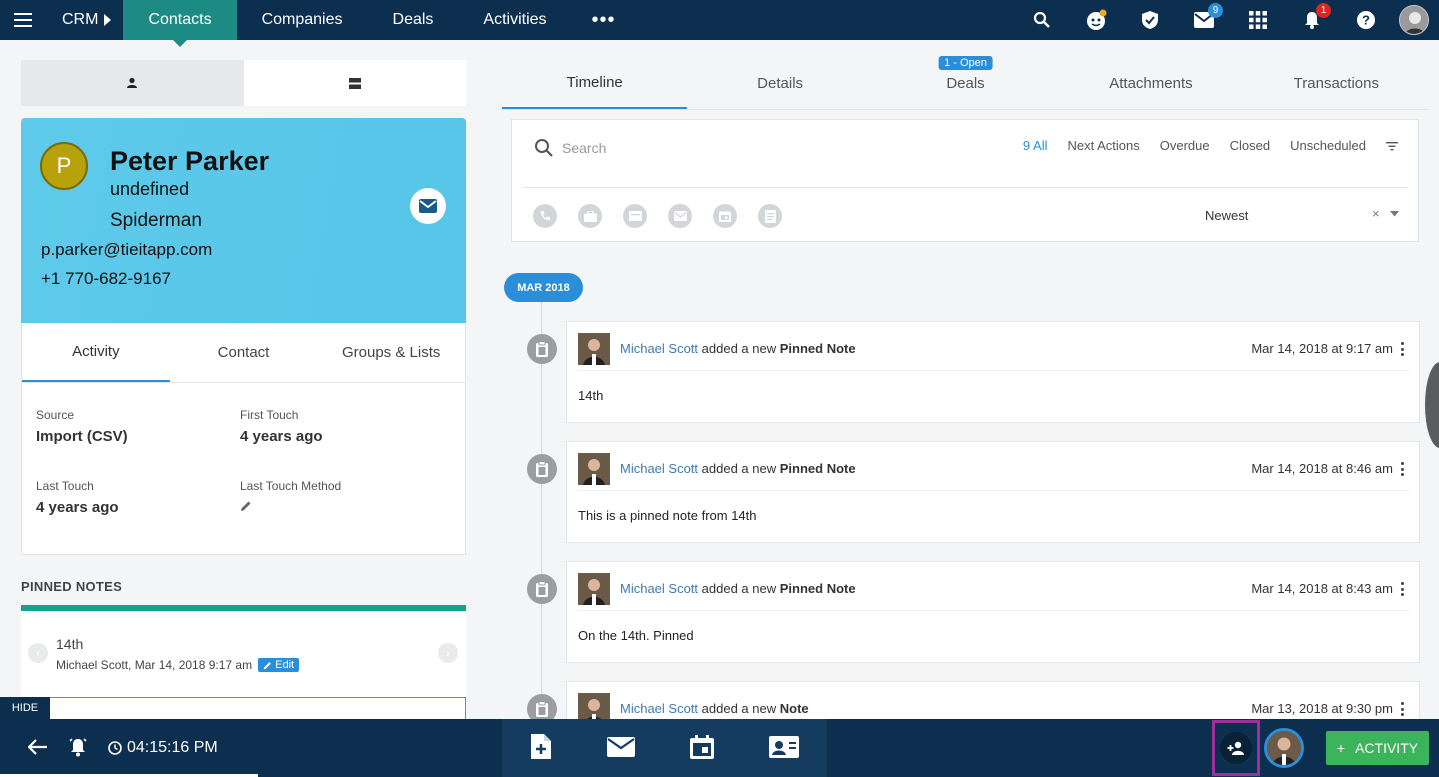  I want to click on view-toggle, so click(243, 83).